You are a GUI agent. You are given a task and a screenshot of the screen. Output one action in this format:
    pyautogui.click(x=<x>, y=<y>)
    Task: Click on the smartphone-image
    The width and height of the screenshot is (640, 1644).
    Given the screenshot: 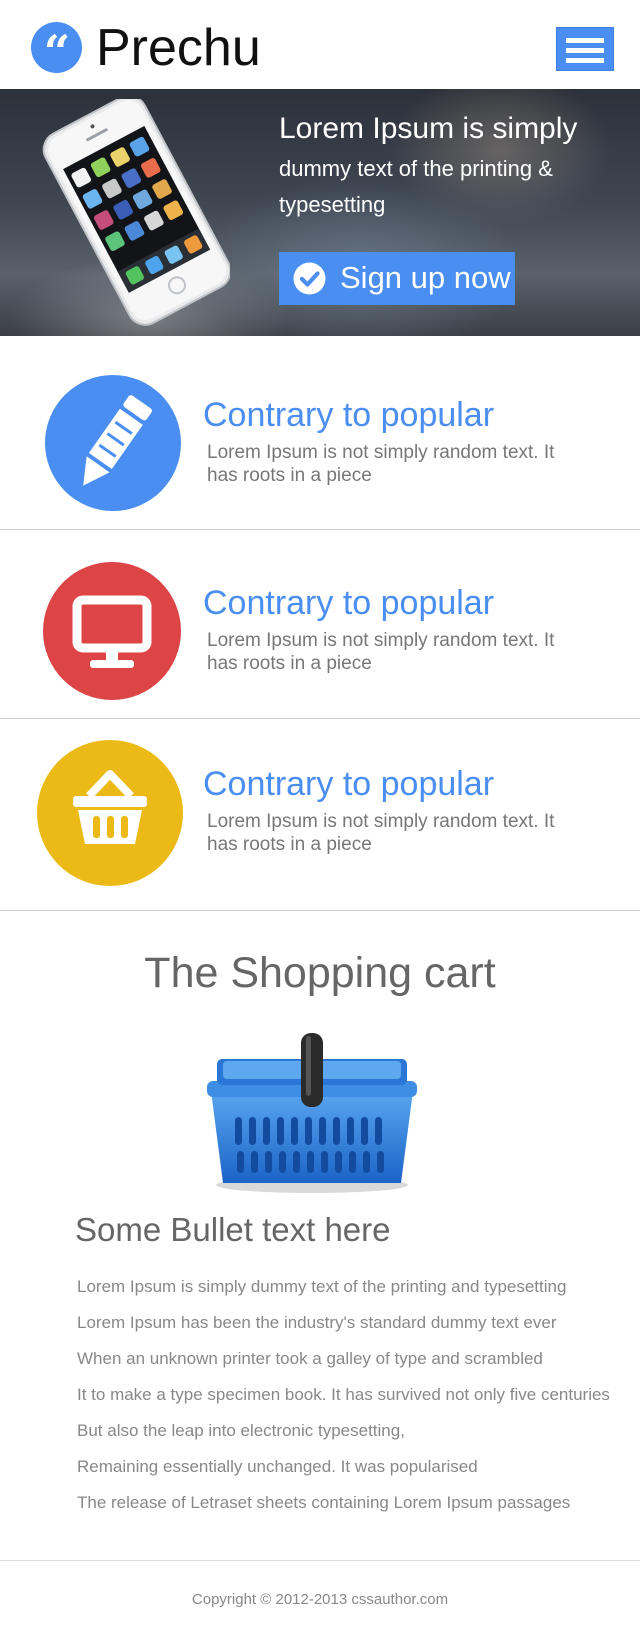 What is the action you would take?
    pyautogui.click(x=136, y=212)
    